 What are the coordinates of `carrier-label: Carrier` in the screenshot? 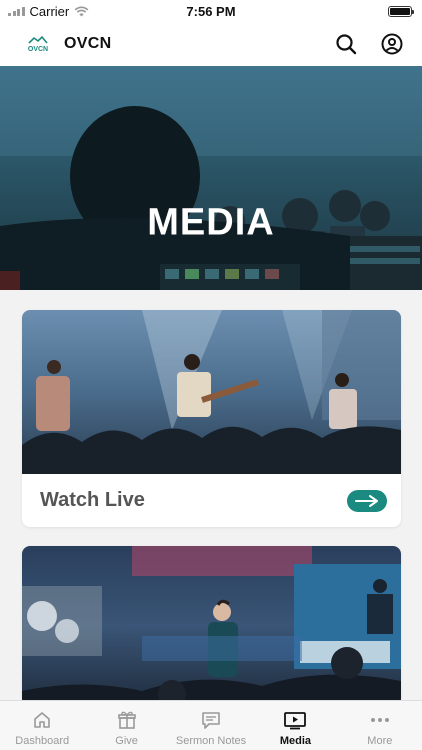 It's located at (49, 11).